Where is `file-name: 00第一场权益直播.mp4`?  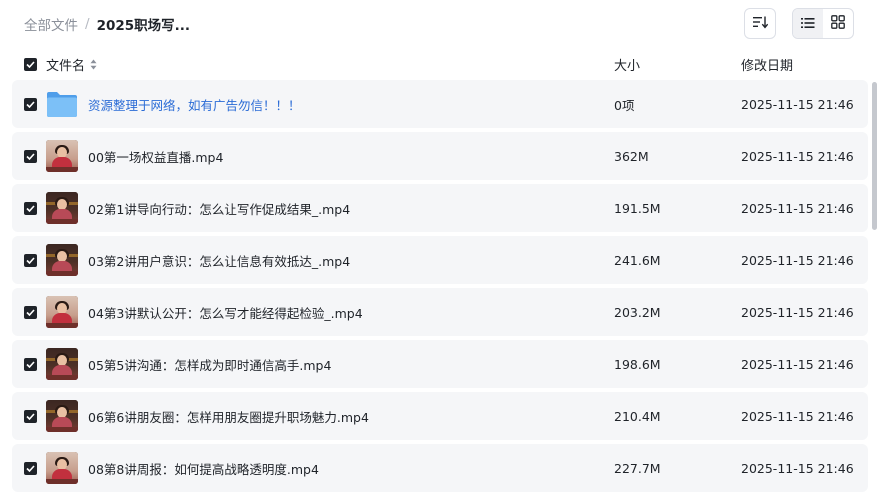
file-name: 00第一场权益直播.mp4 is located at coordinates (155, 156).